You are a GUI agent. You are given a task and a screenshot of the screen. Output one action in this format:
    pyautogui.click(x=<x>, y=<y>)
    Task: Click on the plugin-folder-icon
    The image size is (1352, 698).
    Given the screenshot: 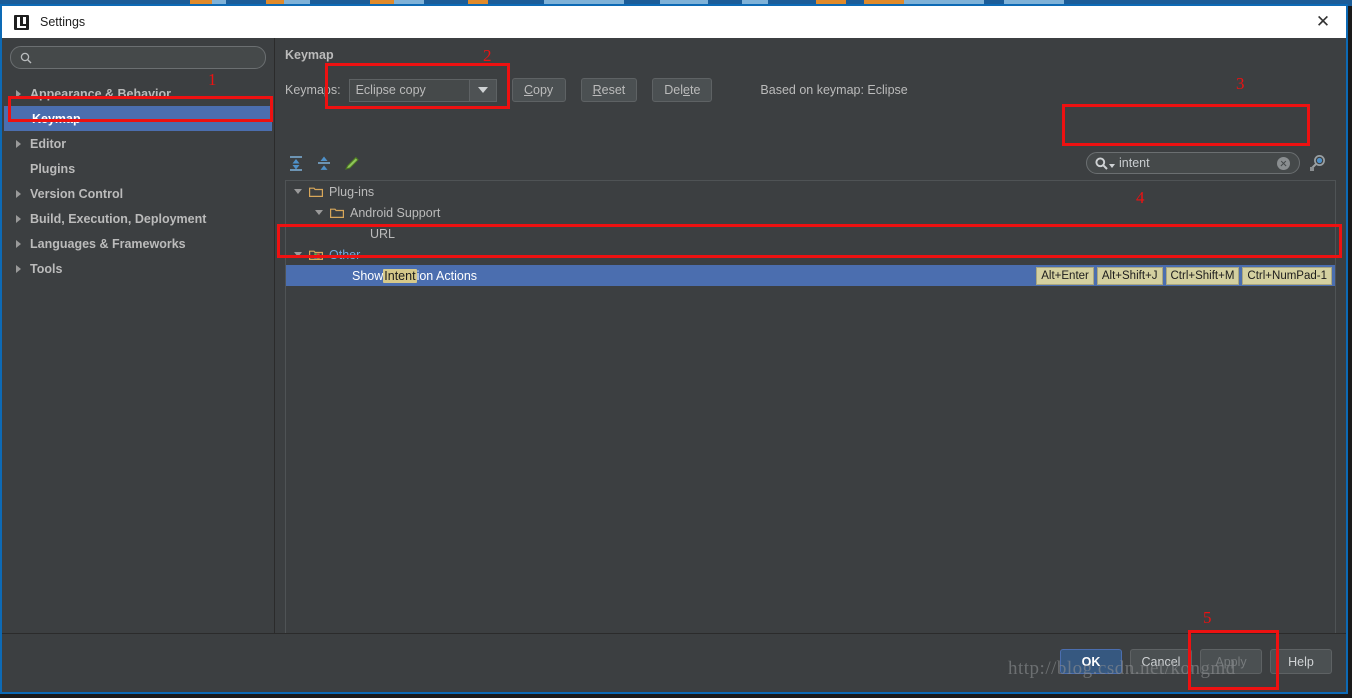 What is the action you would take?
    pyautogui.click(x=315, y=254)
    